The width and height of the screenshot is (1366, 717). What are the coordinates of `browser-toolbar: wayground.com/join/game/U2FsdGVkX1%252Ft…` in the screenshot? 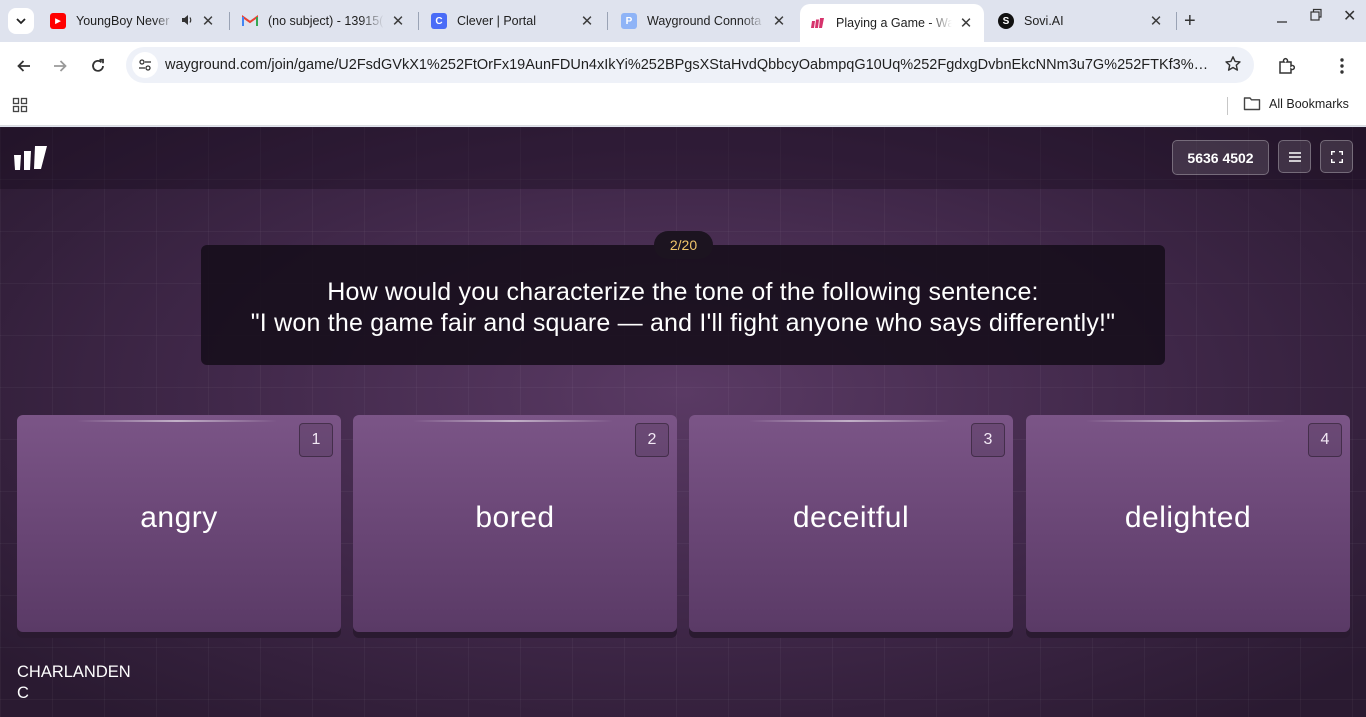 It's located at (683, 66).